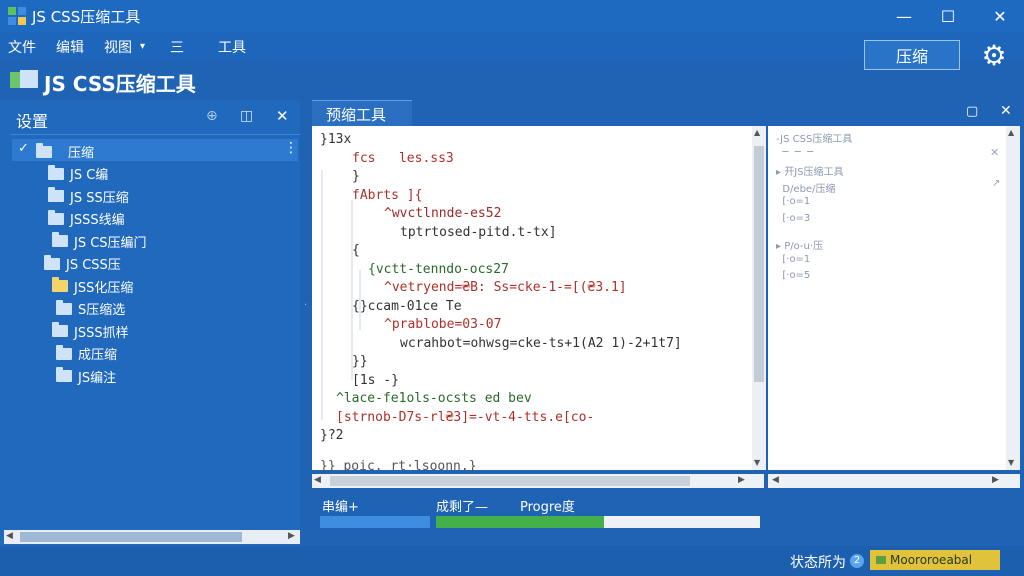  What do you see at coordinates (97, 220) in the screenshot?
I see `tree-item-label: JSSS线编` at bounding box center [97, 220].